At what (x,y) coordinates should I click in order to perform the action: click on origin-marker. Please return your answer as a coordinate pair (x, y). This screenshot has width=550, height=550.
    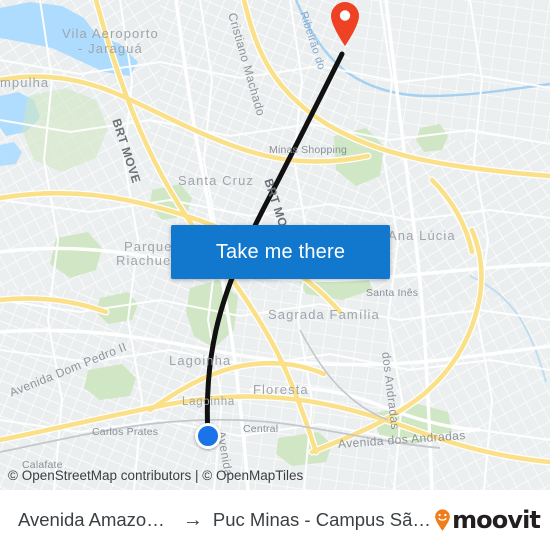
    Looking at the image, I should click on (208, 436).